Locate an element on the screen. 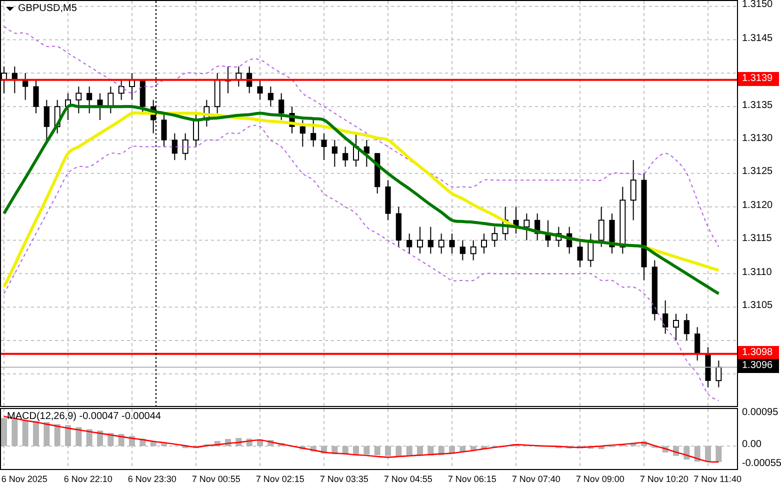  time-label: 6 Nov 22:10 is located at coordinates (88, 479).